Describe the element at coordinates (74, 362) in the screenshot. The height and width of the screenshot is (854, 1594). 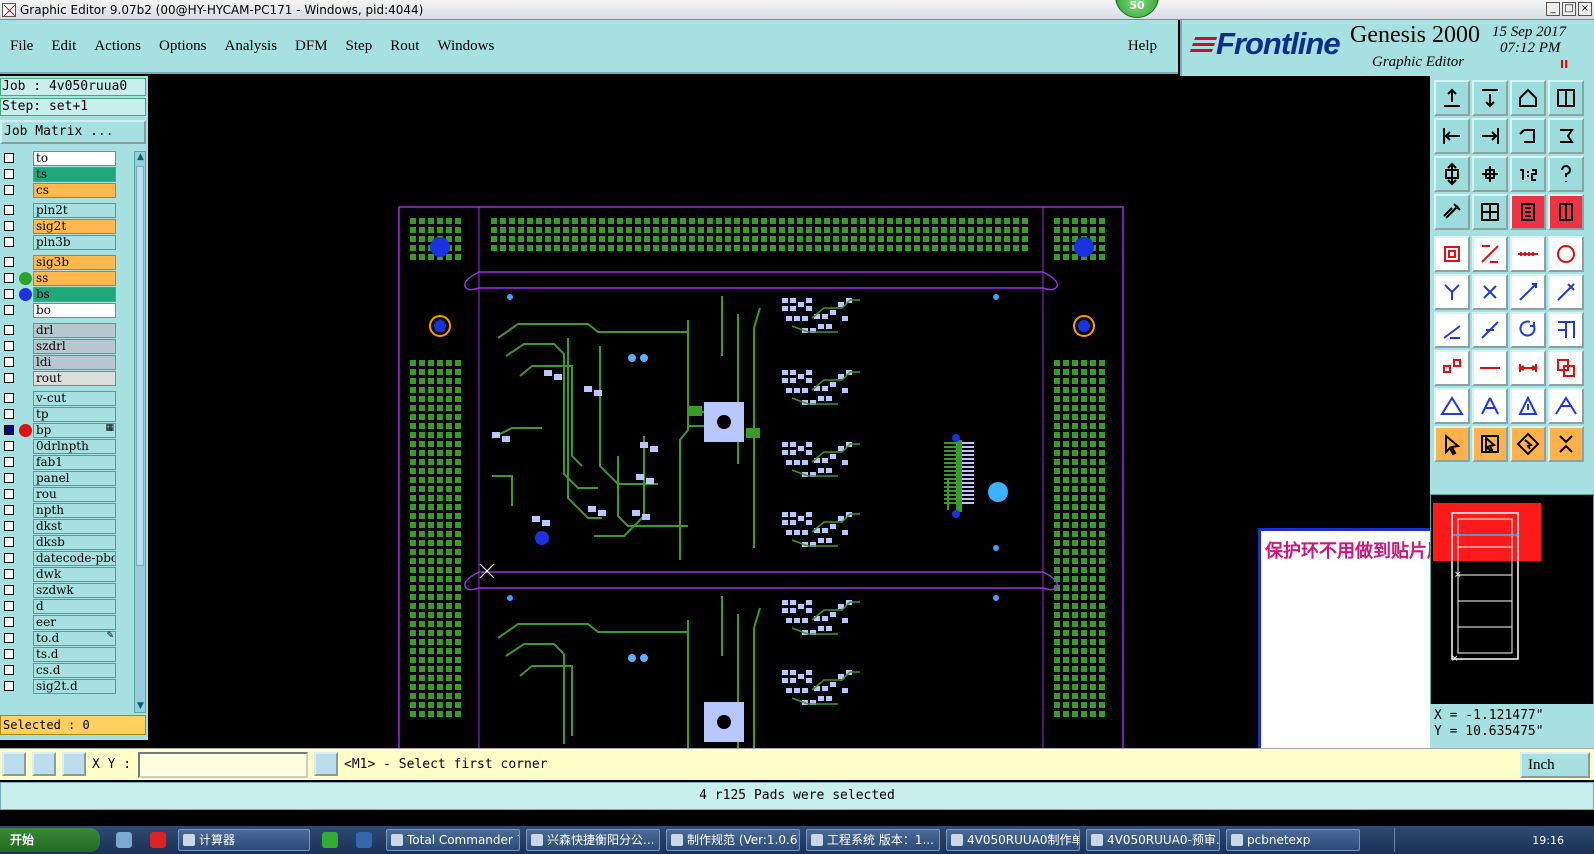
I see `layer-name: ldi` at that location.